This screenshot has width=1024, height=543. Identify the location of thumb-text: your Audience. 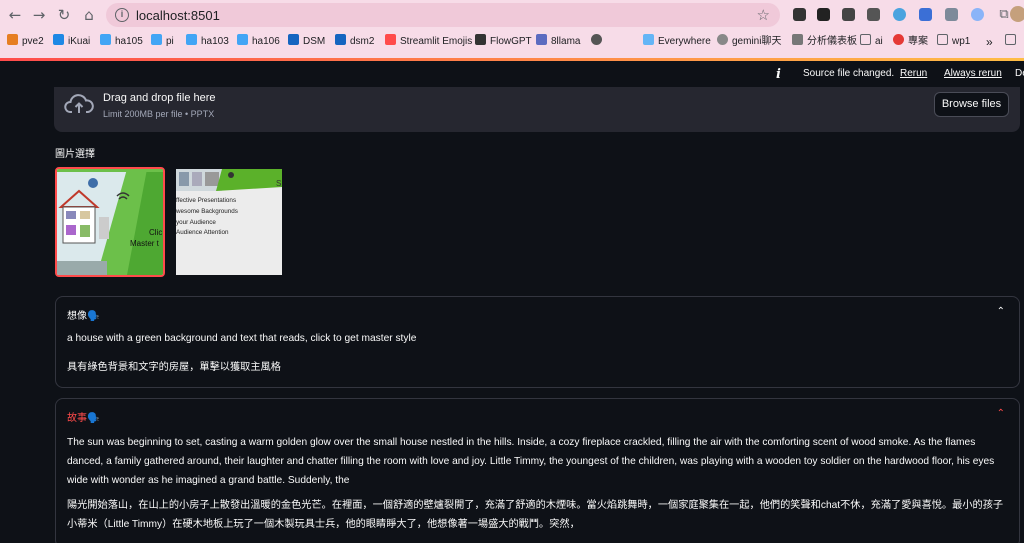
(196, 222).